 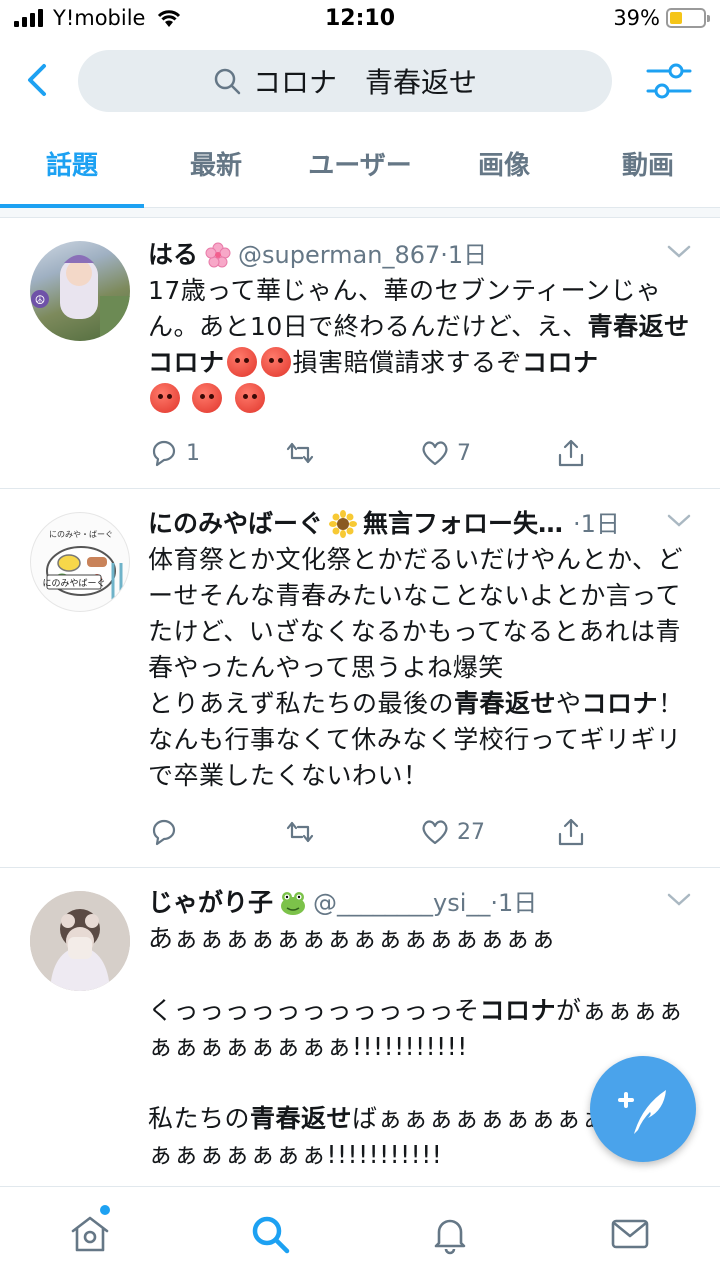 I want to click on search-input: コロナ 青春返せ, so click(x=345, y=81).